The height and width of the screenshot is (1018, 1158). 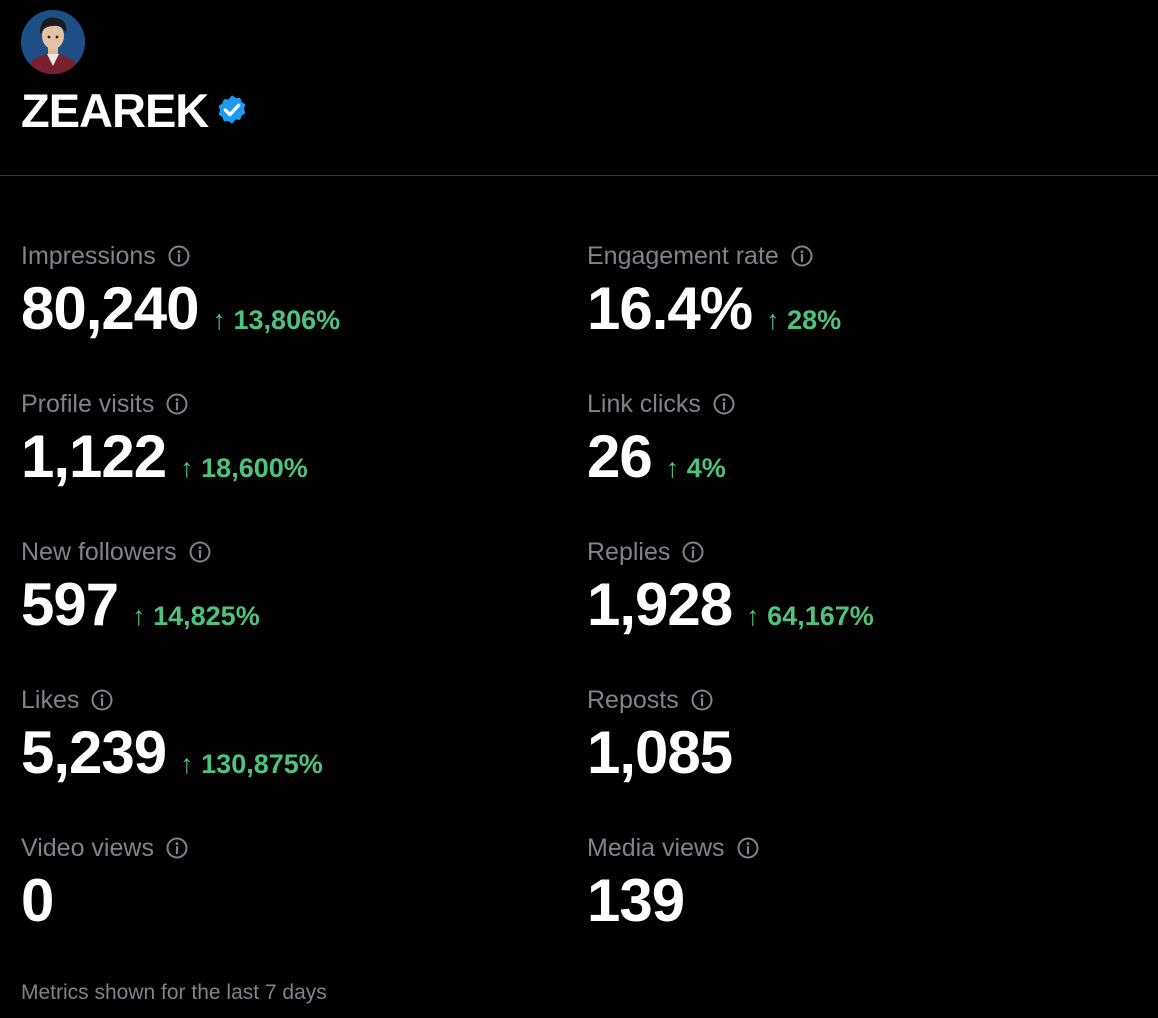 I want to click on metric-label: Engagement rate, so click(x=683, y=256).